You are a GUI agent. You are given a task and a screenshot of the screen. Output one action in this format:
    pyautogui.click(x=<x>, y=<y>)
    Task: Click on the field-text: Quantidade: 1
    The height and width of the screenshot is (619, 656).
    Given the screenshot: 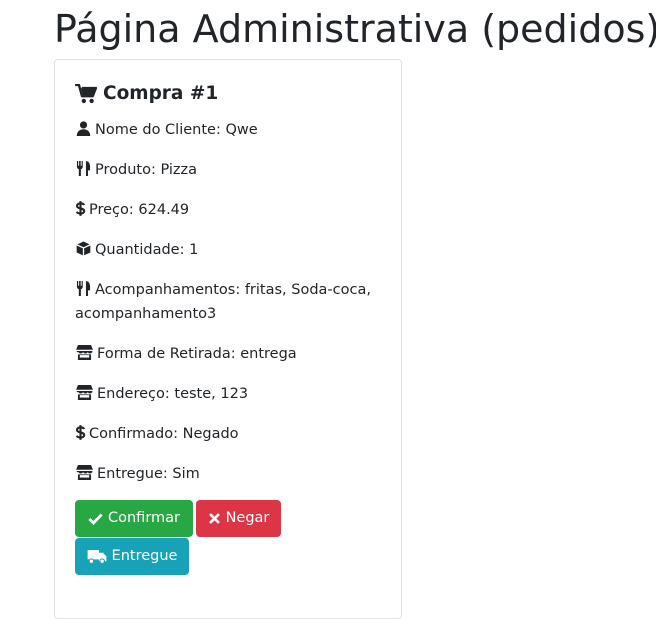 What is the action you would take?
    pyautogui.click(x=147, y=250)
    